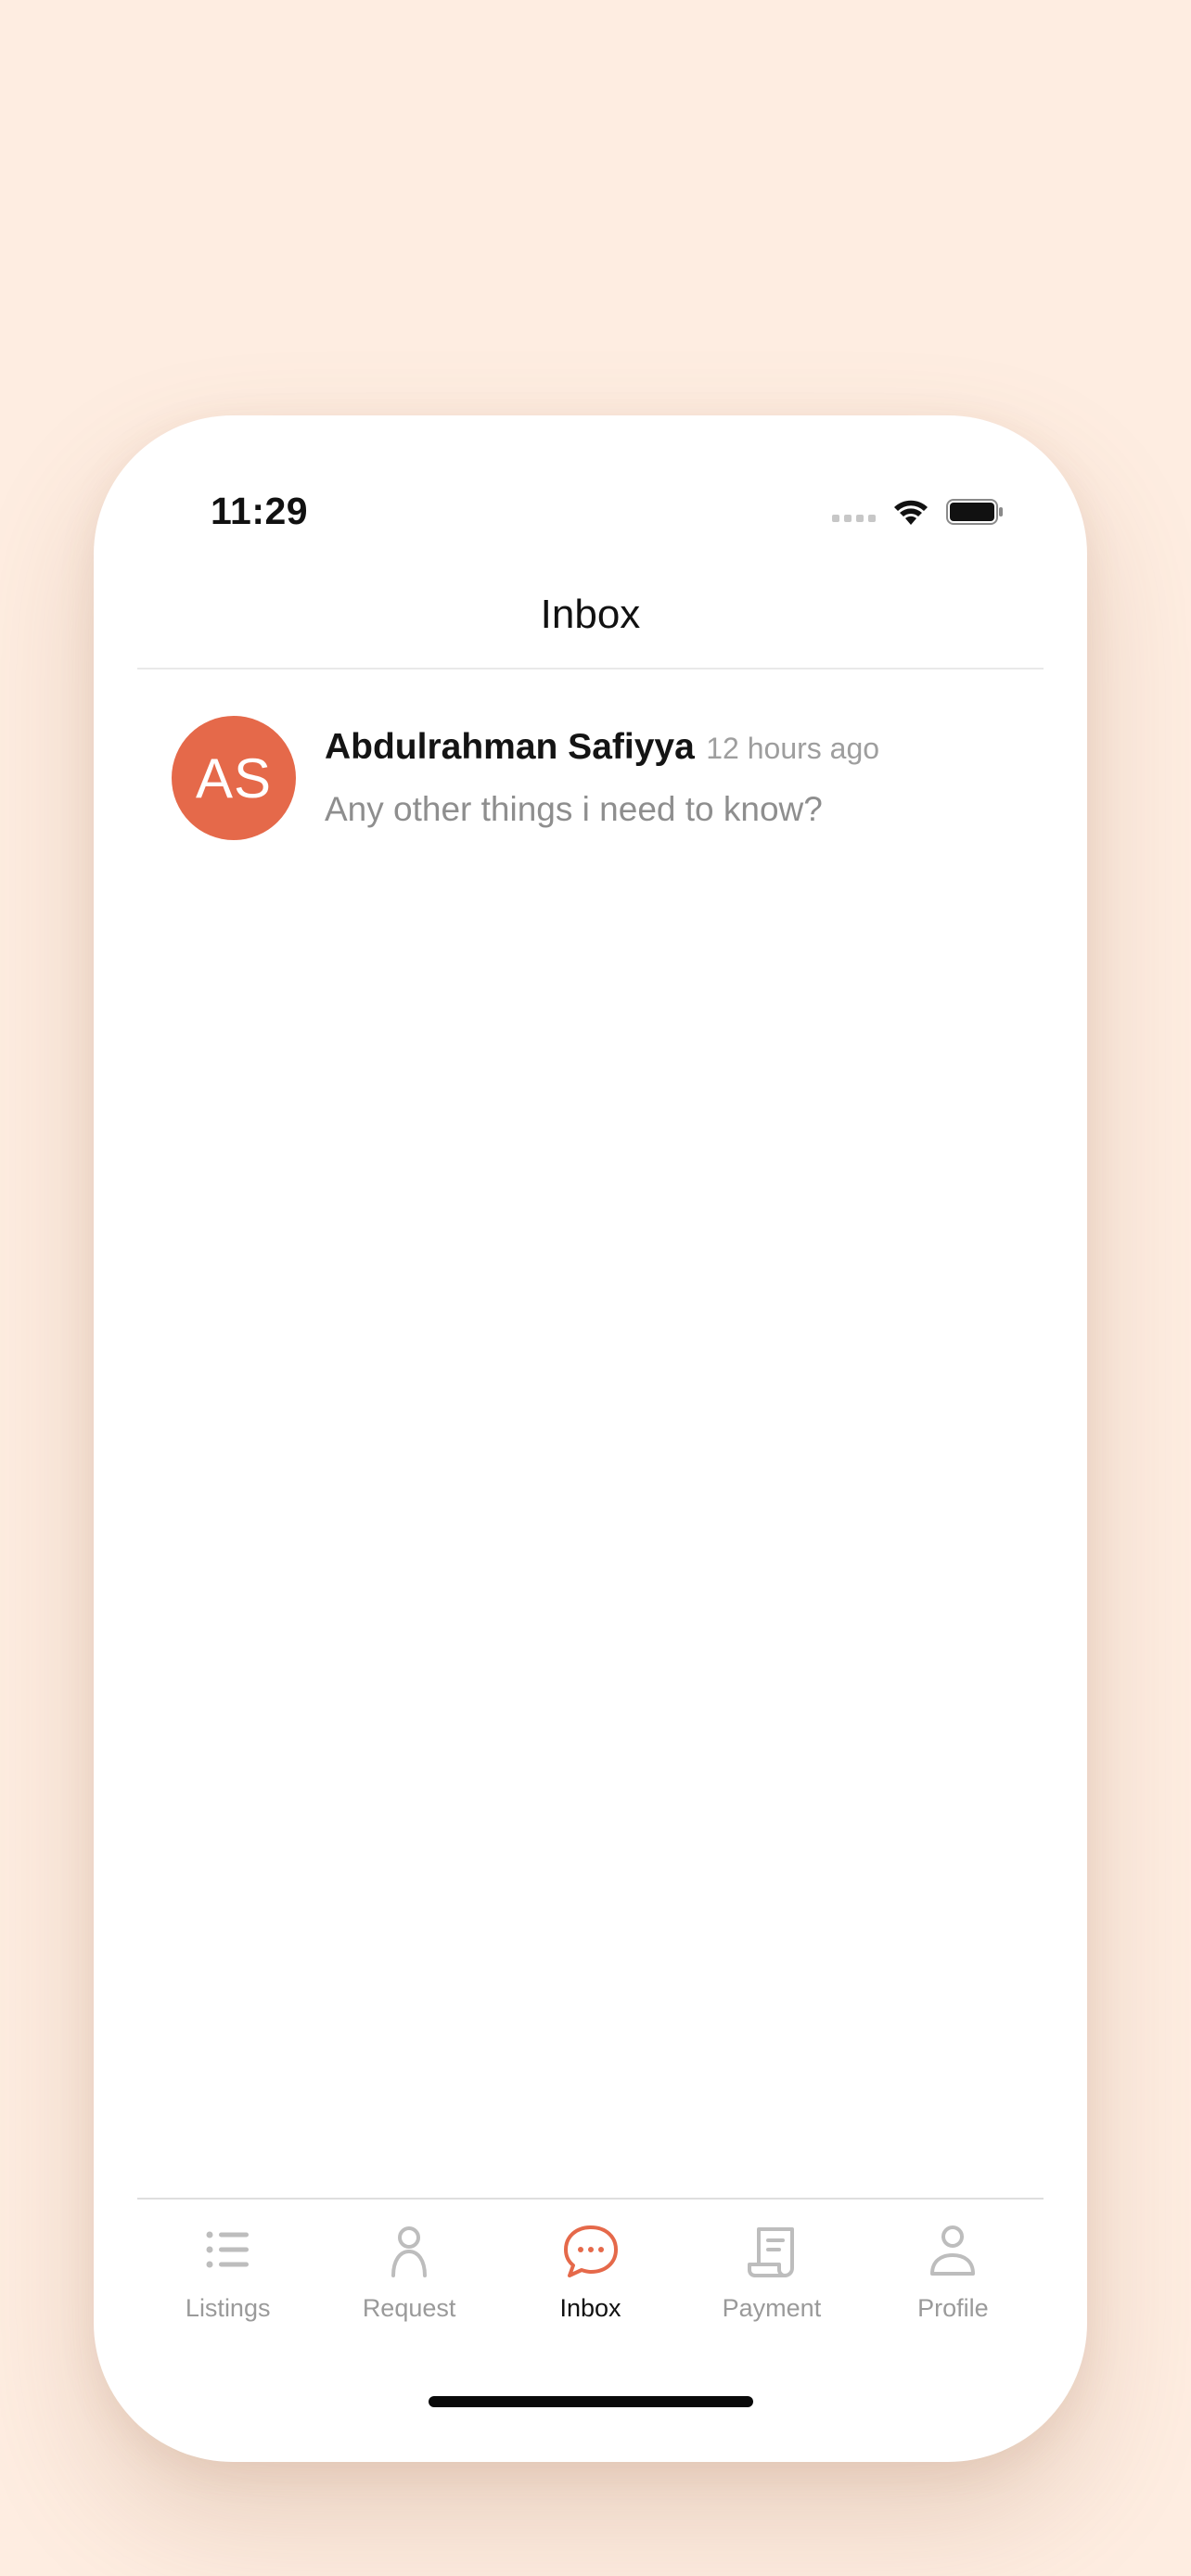 This screenshot has width=1191, height=2576. I want to click on battery-icon, so click(974, 512).